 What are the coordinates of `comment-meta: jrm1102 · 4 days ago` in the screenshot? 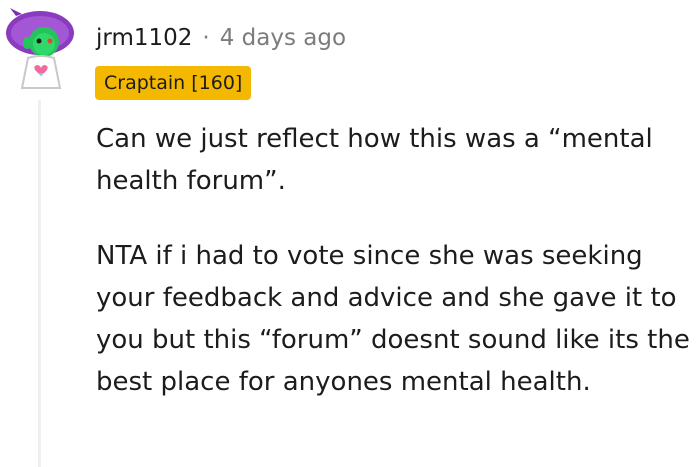 It's located at (221, 38).